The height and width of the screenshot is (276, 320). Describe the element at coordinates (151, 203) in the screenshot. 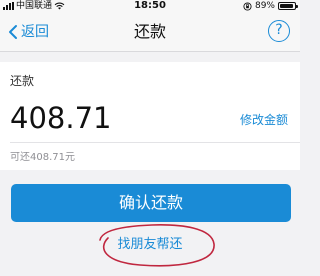

I see `confirm-repay-button: 确认还款` at that location.